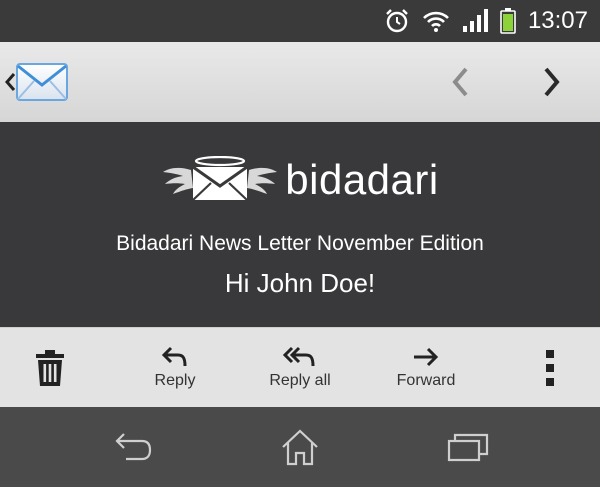 Image resolution: width=600 pixels, height=487 pixels. I want to click on alarm-icon, so click(397, 21).